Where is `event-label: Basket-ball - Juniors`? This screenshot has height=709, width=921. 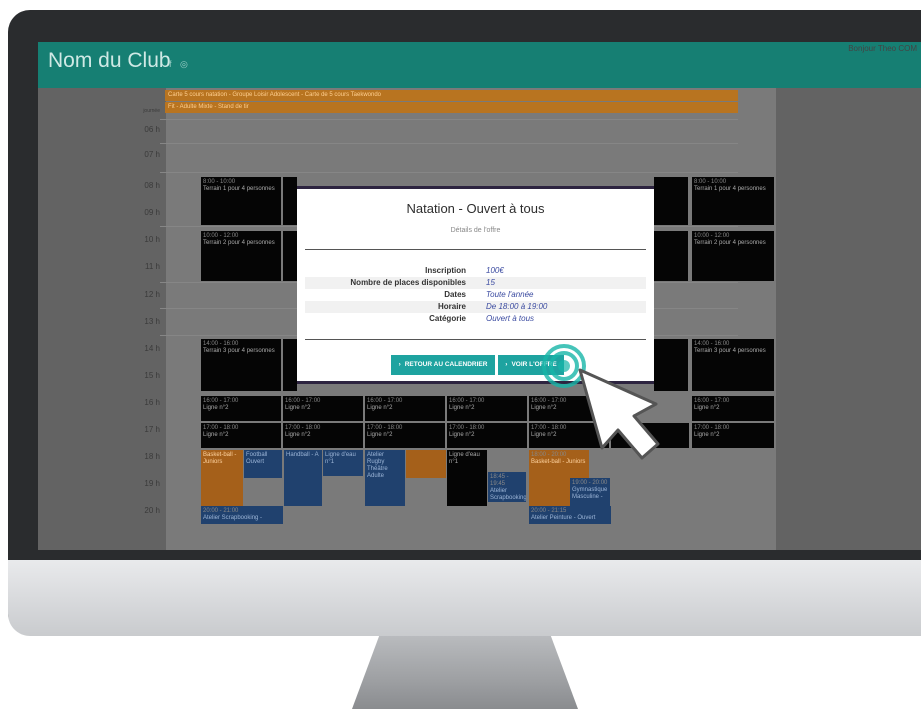
event-label: Basket-ball - Juniors is located at coordinates (220, 458).